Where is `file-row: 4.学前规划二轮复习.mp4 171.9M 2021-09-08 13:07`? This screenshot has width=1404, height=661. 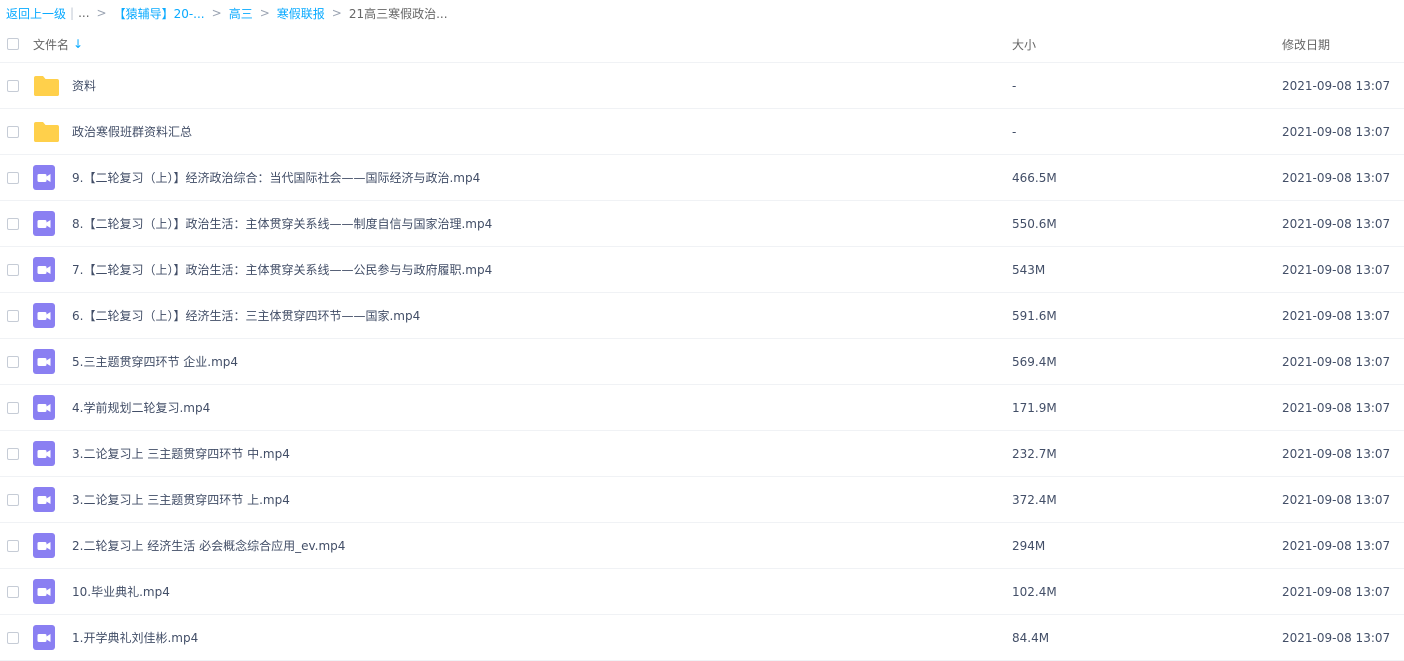
file-row: 4.学前规划二轮复习.mp4 171.9M 2021-09-08 13:07 is located at coordinates (702, 408).